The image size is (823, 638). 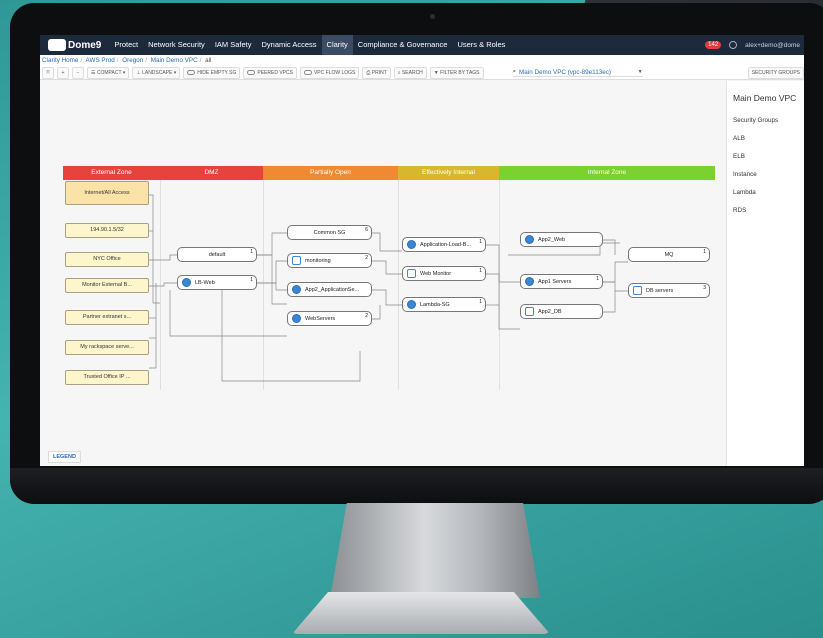 I want to click on node-app1-servers: App1 Servers 1, so click(x=561, y=281).